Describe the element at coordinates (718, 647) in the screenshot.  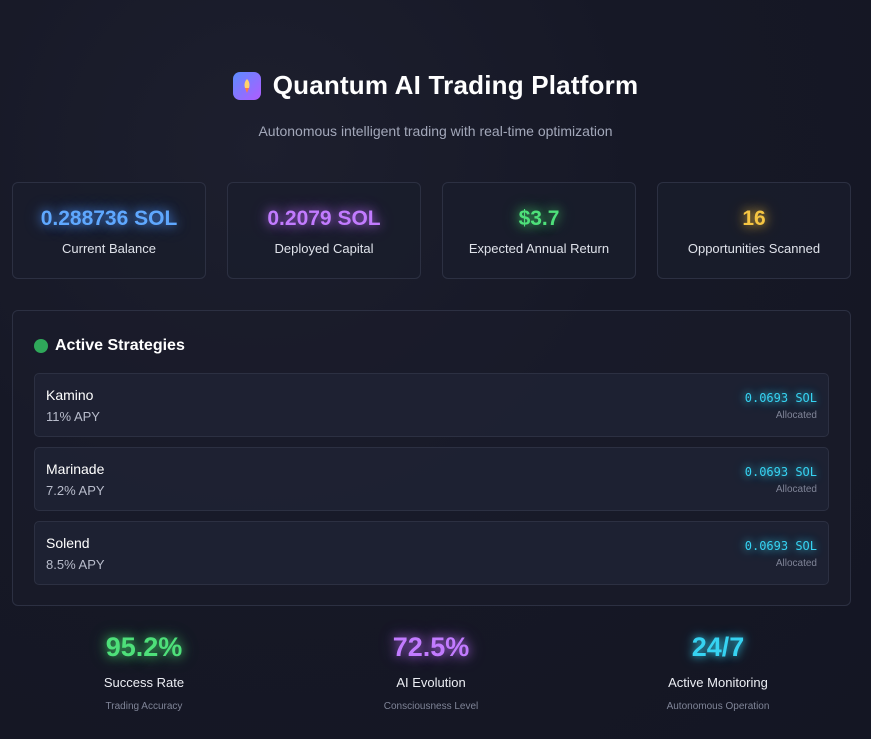
I see `metric-value: 24/7` at that location.